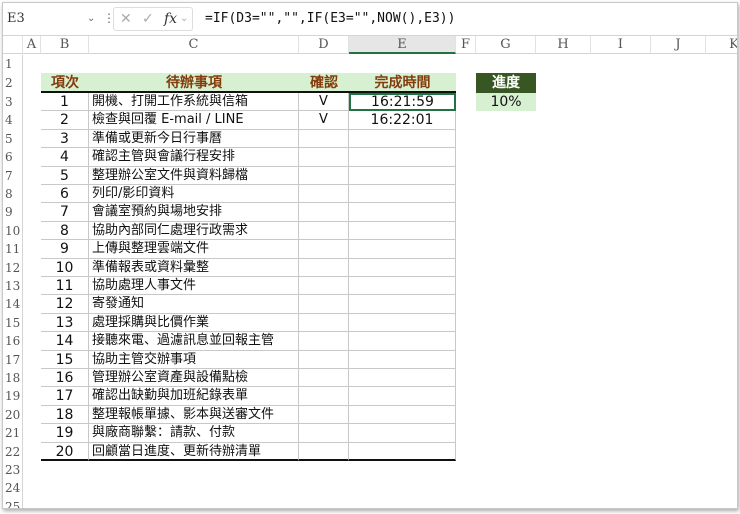 This screenshot has height=514, width=740. What do you see at coordinates (194, 451) in the screenshot?
I see `task-name: 回顧當日進度、更新待辦清單` at bounding box center [194, 451].